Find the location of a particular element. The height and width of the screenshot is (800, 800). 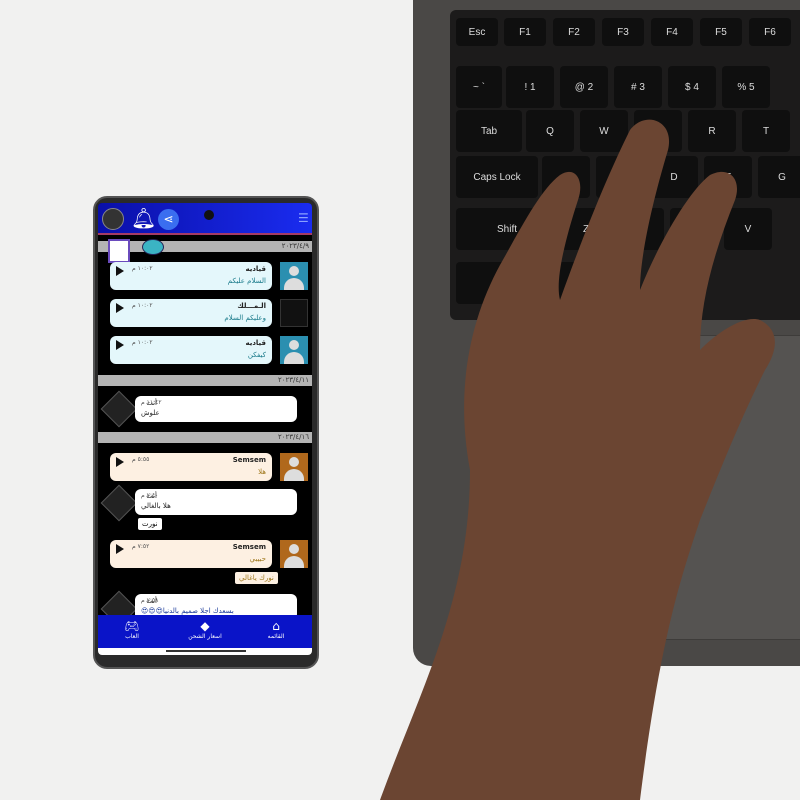

date-separator: ٢٠٢٣/٤/١١ is located at coordinates (205, 380).